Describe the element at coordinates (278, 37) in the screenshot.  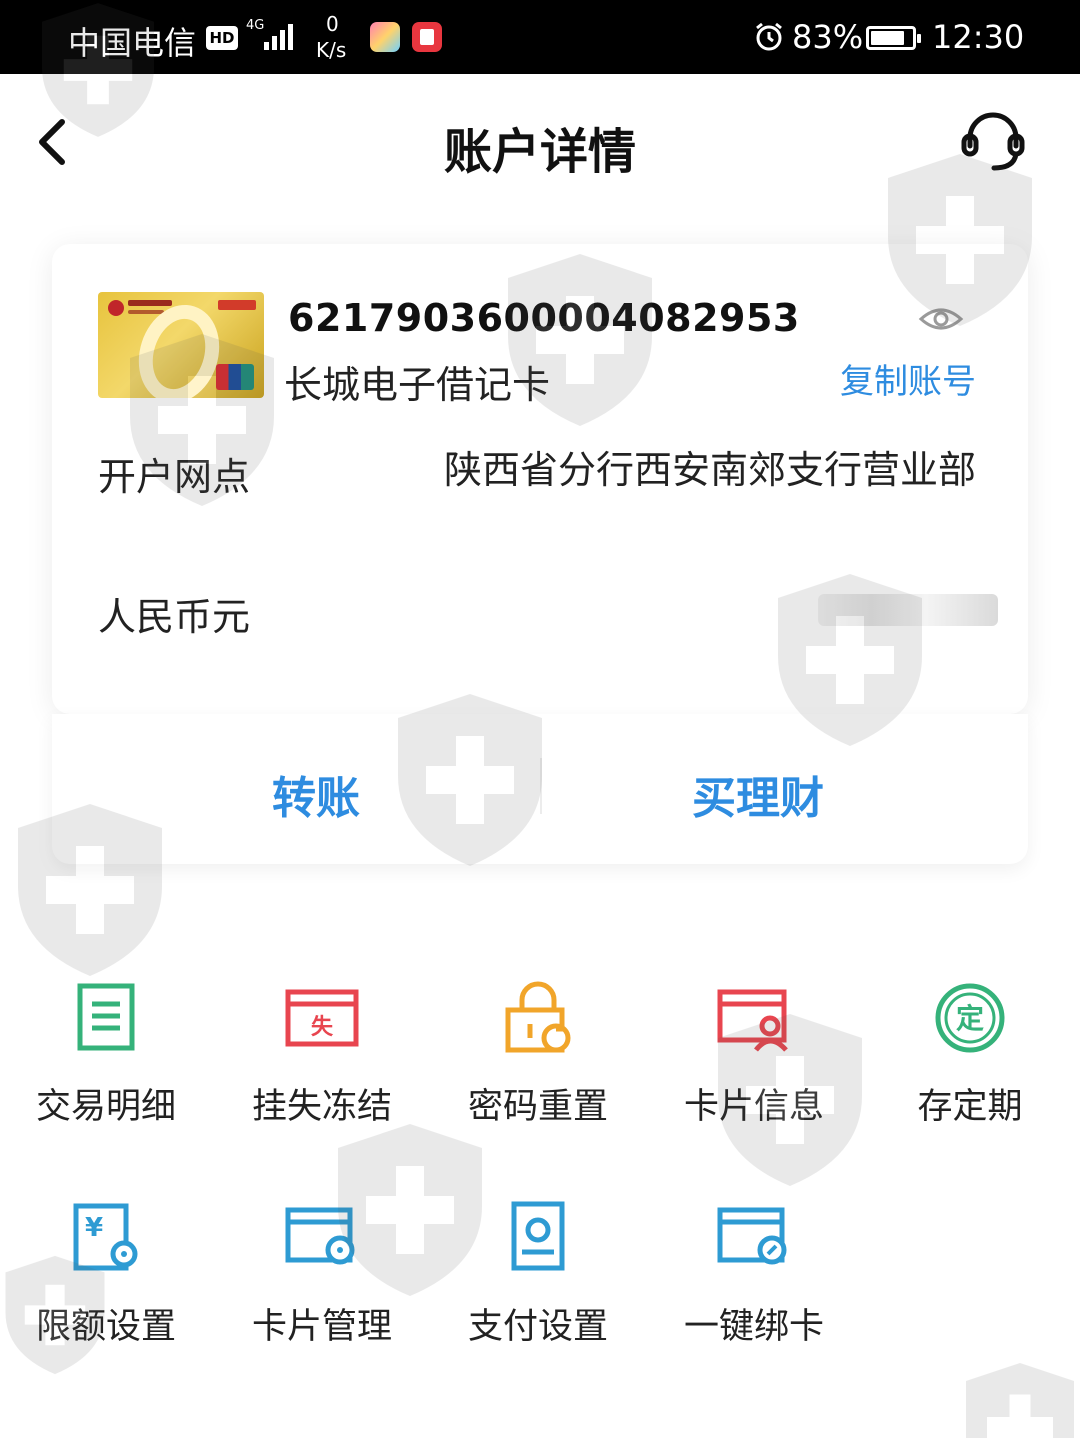
I see `signal-icon` at that location.